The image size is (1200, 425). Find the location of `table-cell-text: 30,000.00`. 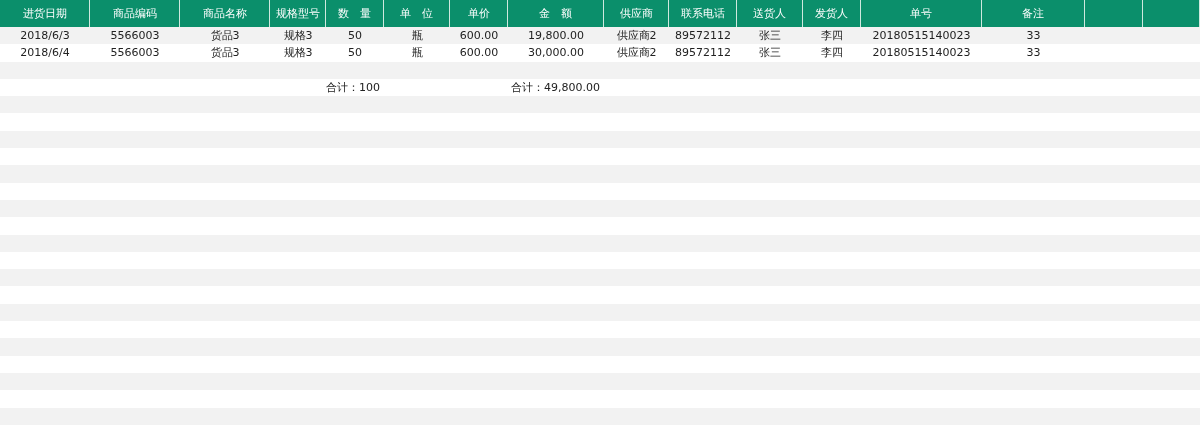

table-cell-text: 30,000.00 is located at coordinates (556, 53).